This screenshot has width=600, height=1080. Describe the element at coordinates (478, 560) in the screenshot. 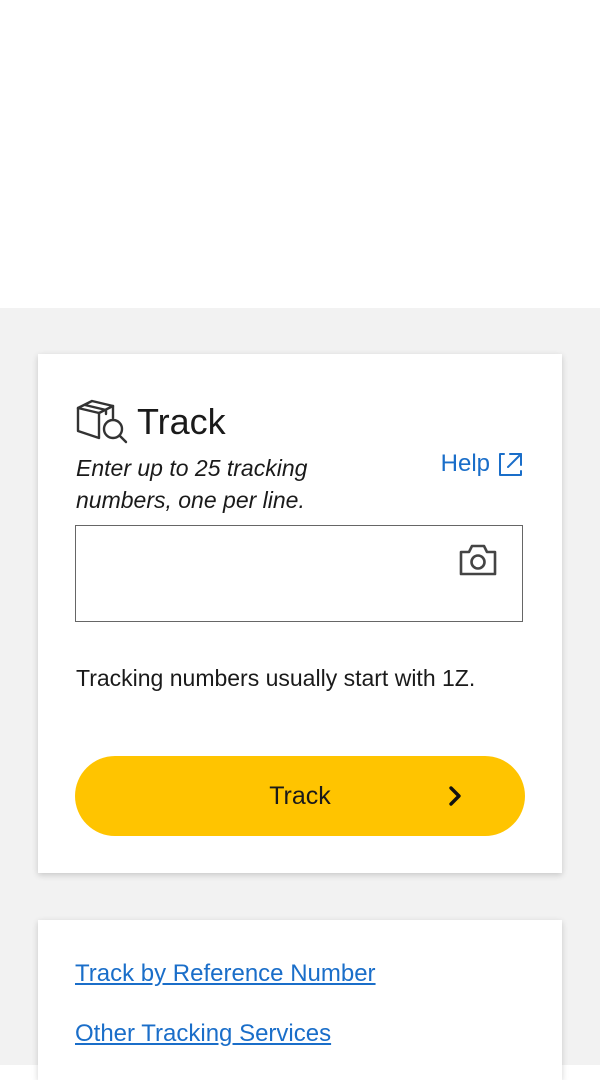

I see `camera-icon` at that location.